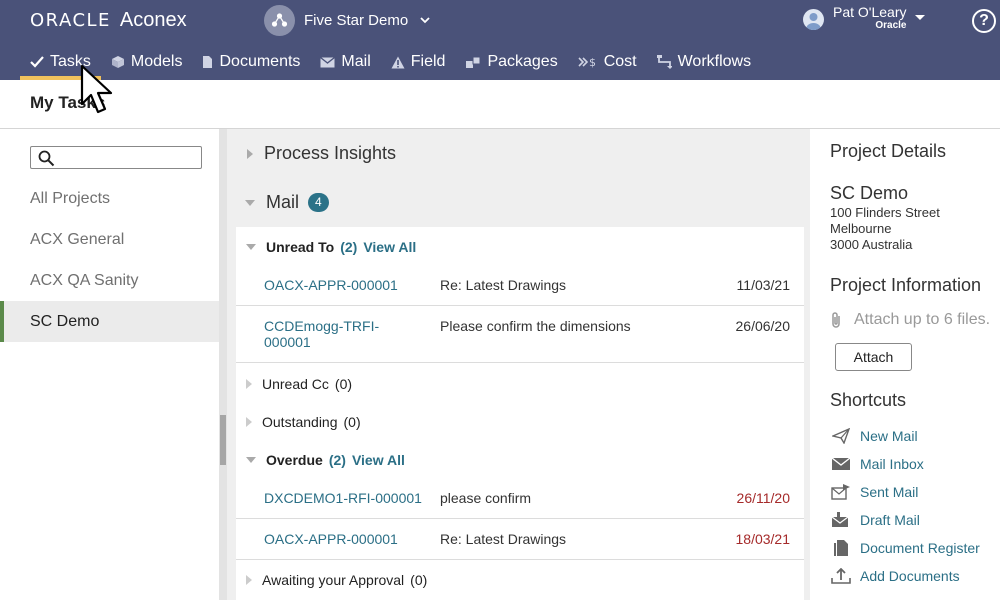 The height and width of the screenshot is (600, 1000). Describe the element at coordinates (874, 436) in the screenshot. I see `shortcut-new-mail: New Mail` at that location.